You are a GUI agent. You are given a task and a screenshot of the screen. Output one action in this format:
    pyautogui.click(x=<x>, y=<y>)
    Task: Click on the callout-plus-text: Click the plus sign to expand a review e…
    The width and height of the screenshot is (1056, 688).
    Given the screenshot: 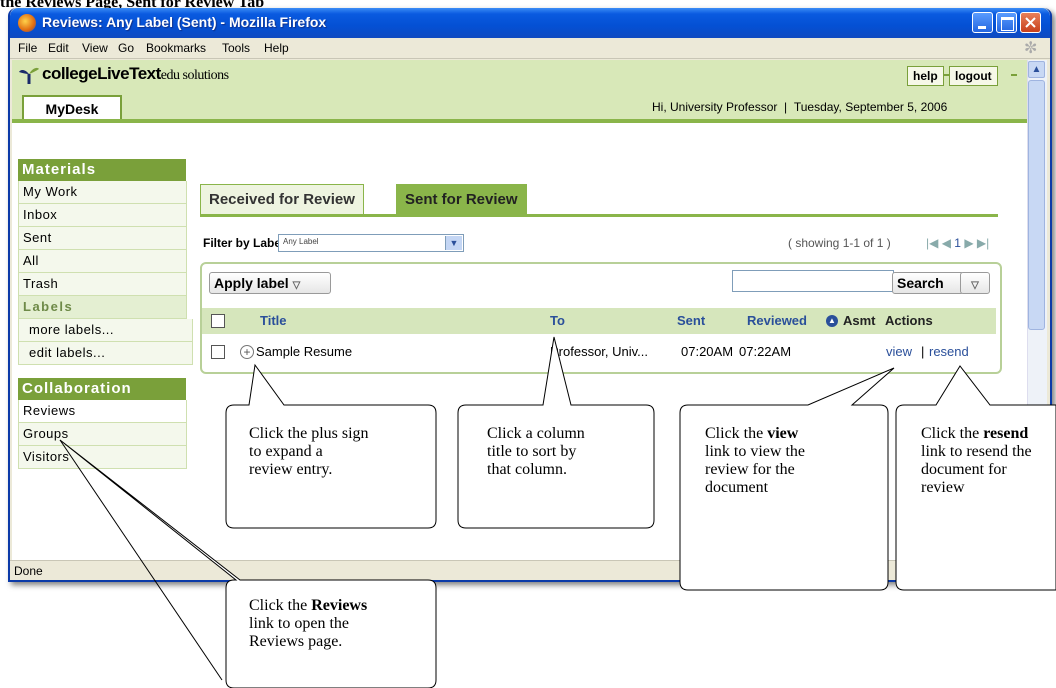 What is the action you would take?
    pyautogui.click(x=309, y=452)
    